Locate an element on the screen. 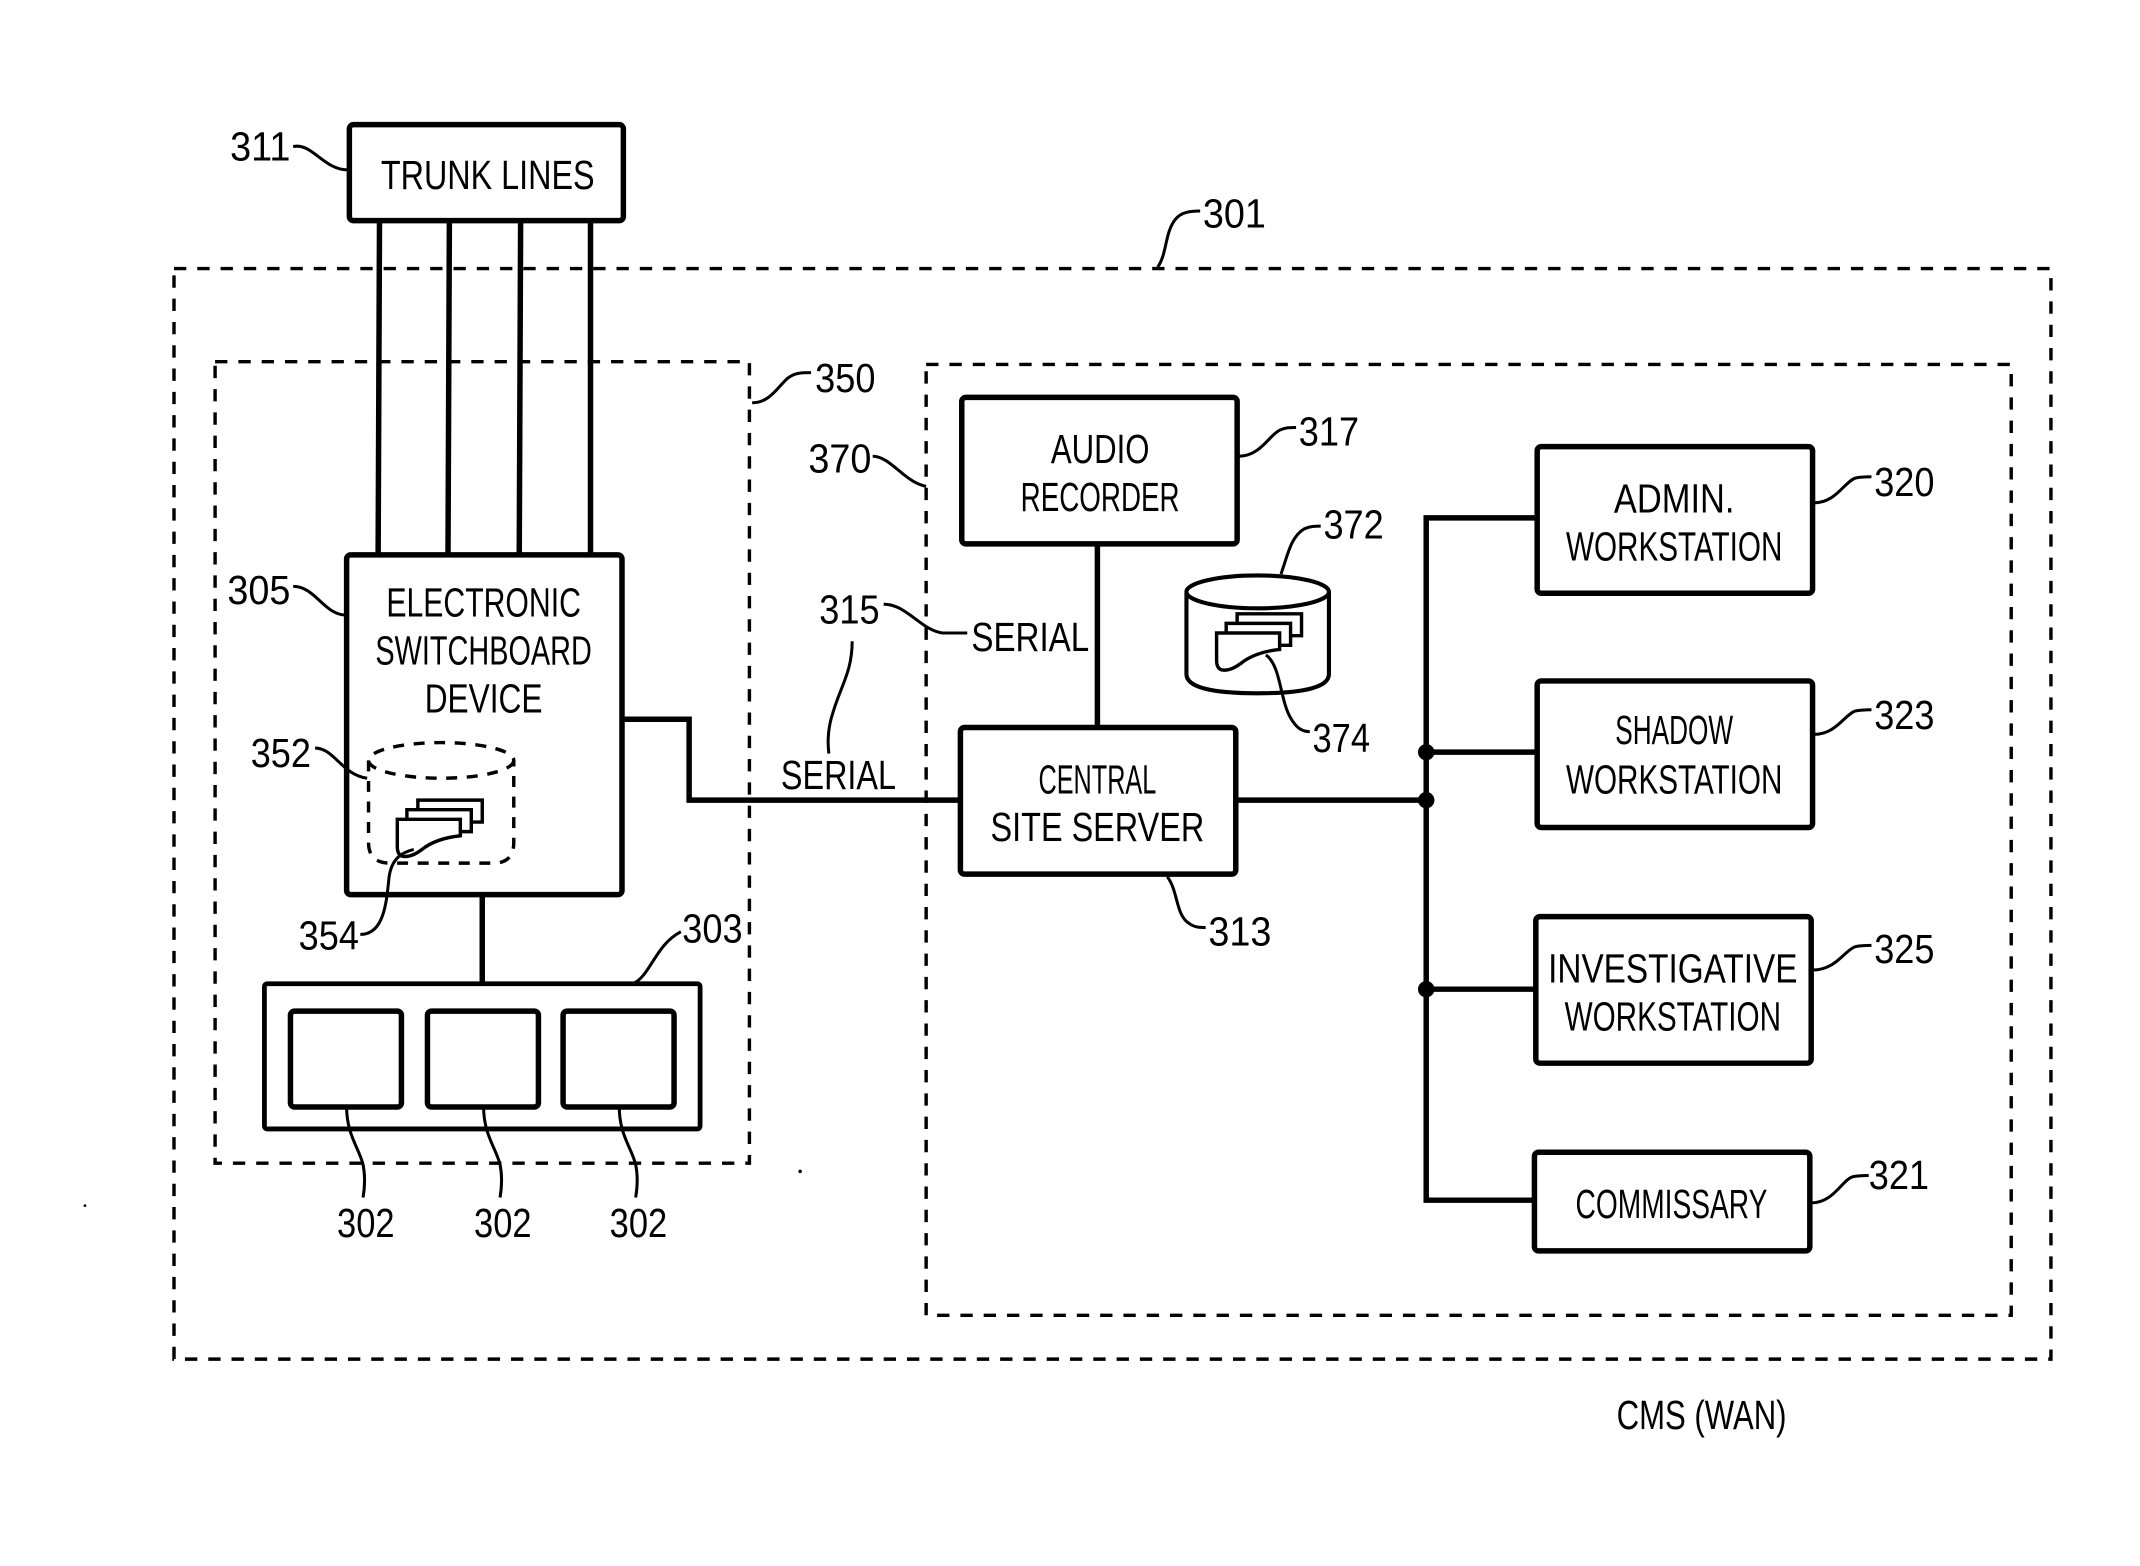  audio-recorder-label-line-2: RECORDER is located at coordinates (1100, 497).